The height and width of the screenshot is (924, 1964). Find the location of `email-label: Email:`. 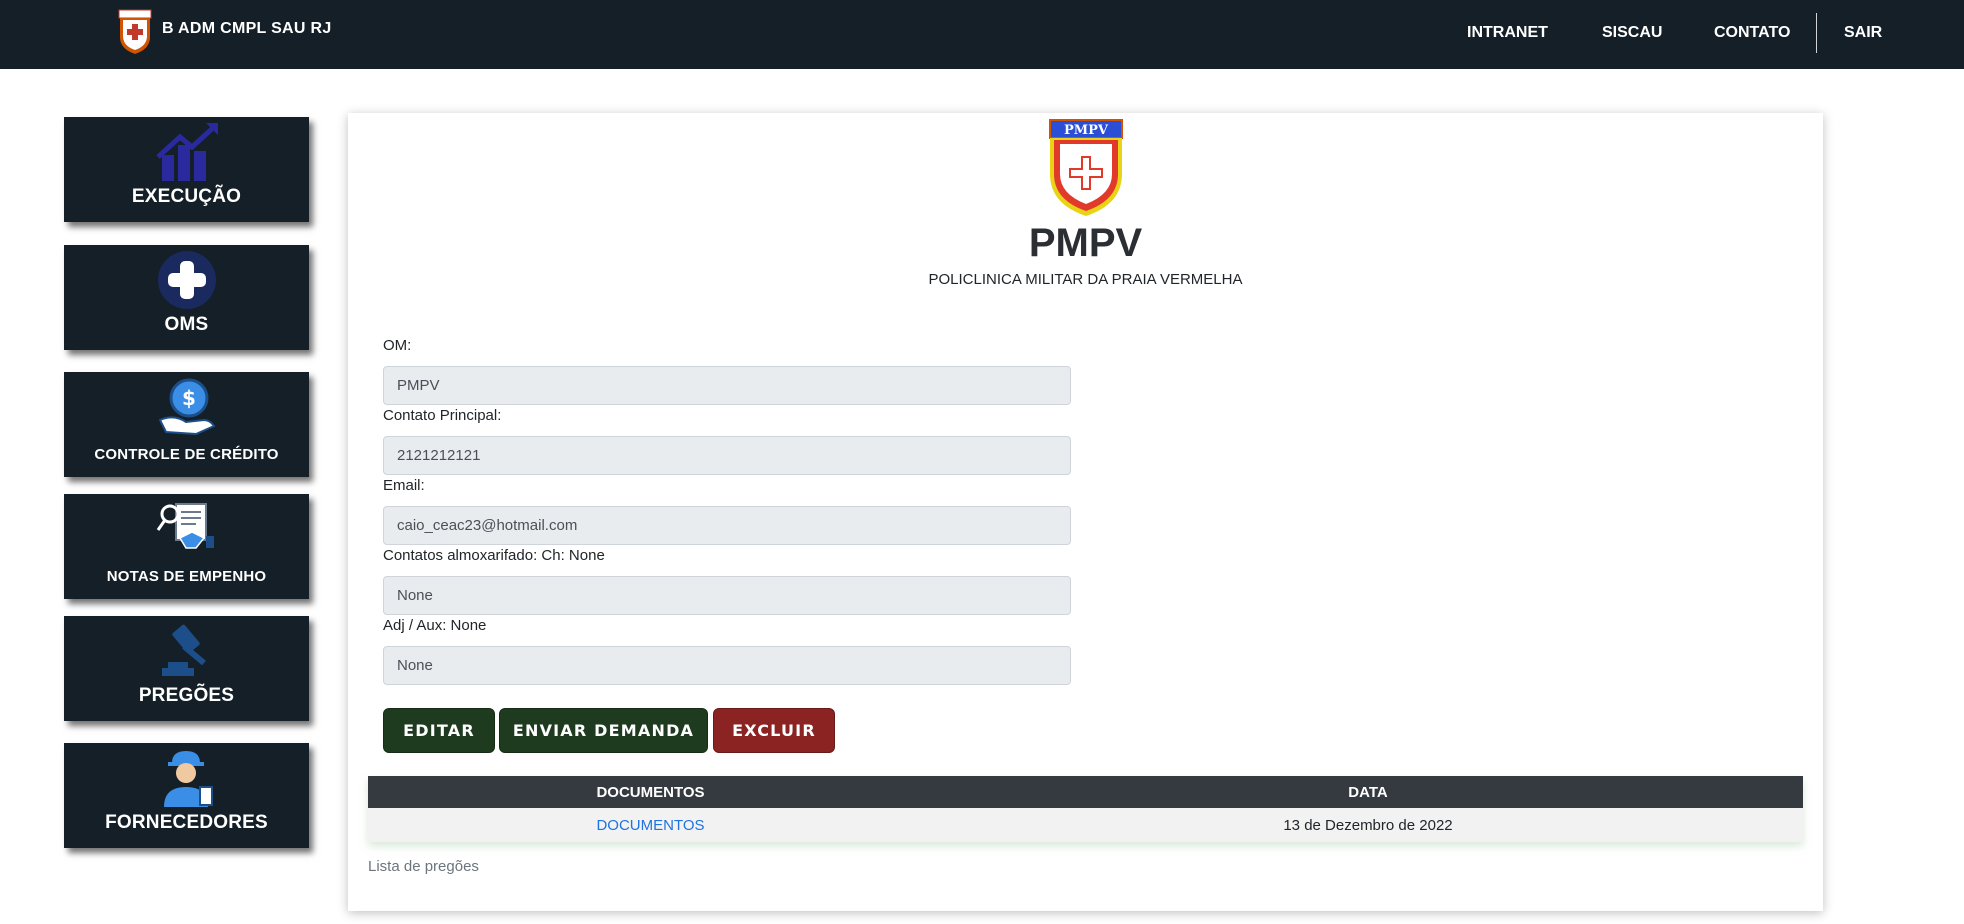

email-label: Email: is located at coordinates (404, 485).